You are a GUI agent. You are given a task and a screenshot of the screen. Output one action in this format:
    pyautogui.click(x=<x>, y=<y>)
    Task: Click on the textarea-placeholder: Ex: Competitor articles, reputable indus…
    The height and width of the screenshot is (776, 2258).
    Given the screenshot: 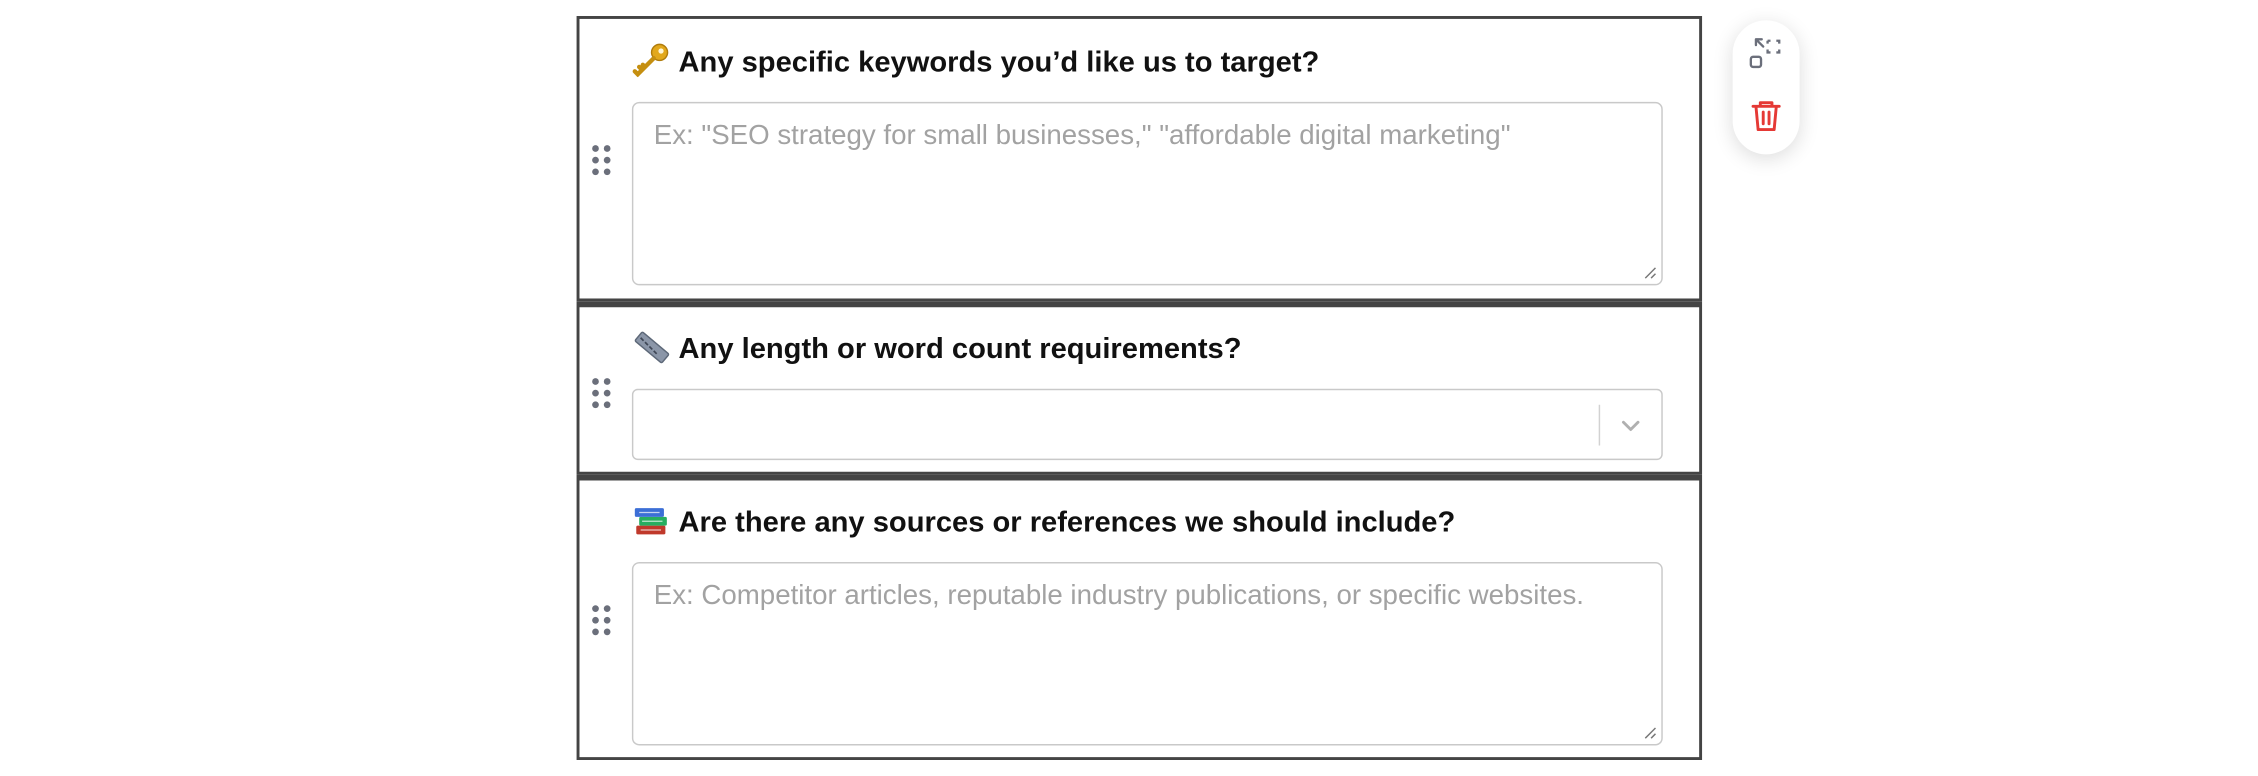 What is the action you would take?
    pyautogui.click(x=1118, y=596)
    